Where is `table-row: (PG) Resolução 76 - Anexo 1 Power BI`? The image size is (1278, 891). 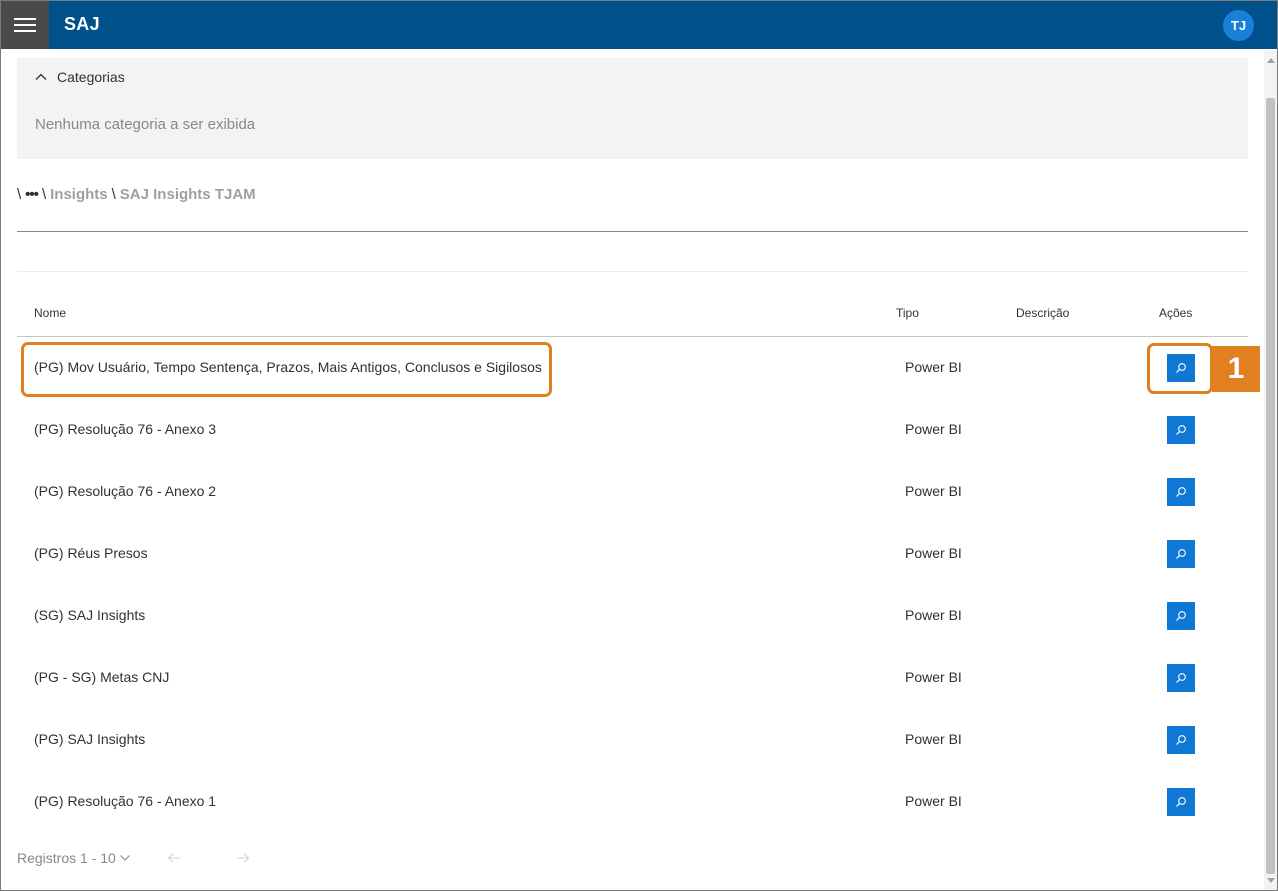
table-row: (PG) Resolução 76 - Anexo 1 Power BI is located at coordinates (632, 802).